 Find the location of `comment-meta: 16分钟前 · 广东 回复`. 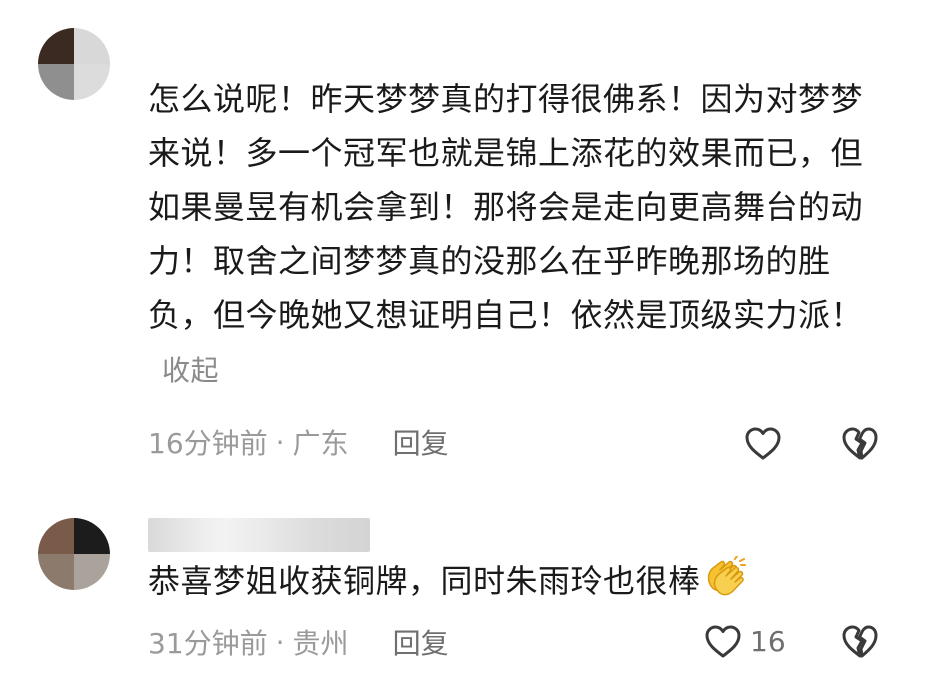

comment-meta: 16分钟前 · 广东 回复 is located at coordinates (298, 442).